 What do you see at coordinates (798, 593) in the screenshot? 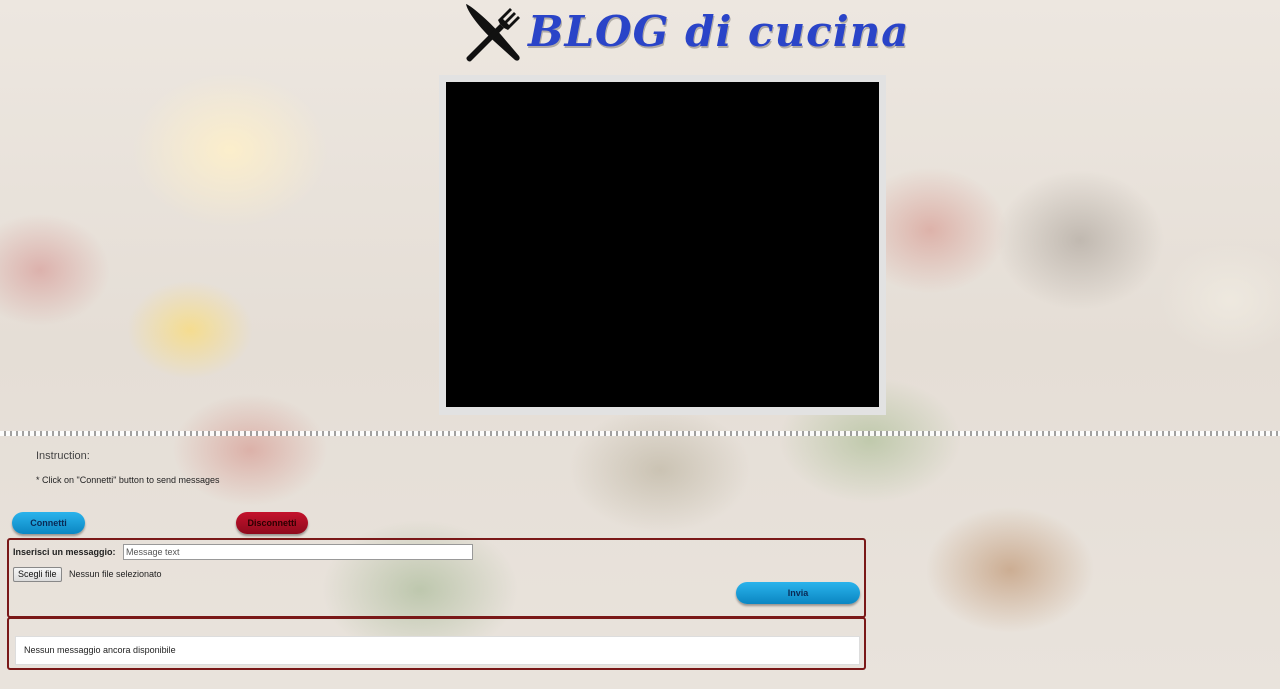
I see `send-button: Invia` at bounding box center [798, 593].